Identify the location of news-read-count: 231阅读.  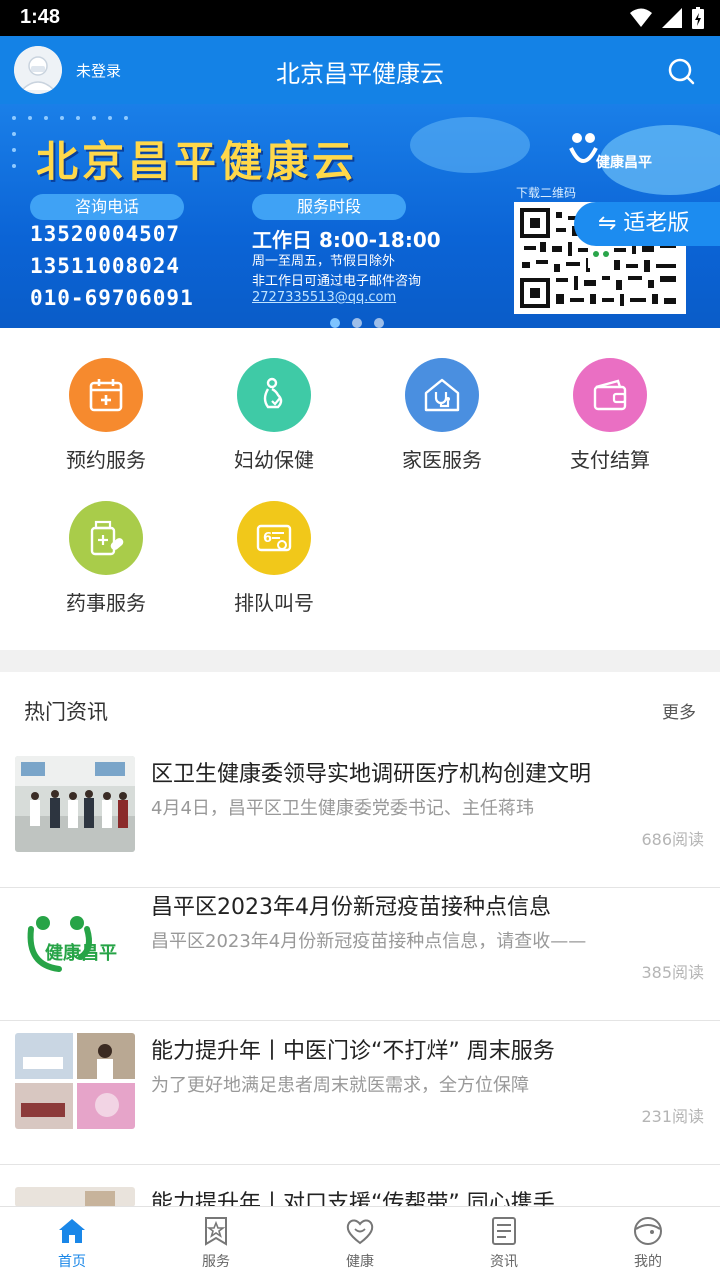
(672, 1116).